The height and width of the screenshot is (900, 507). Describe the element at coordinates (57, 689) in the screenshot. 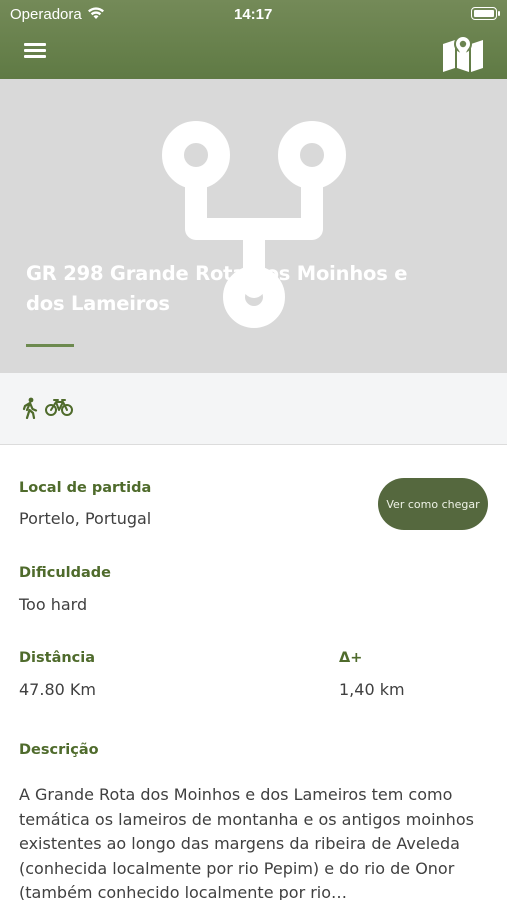

I see `distance-value: 47.80 Km` at that location.